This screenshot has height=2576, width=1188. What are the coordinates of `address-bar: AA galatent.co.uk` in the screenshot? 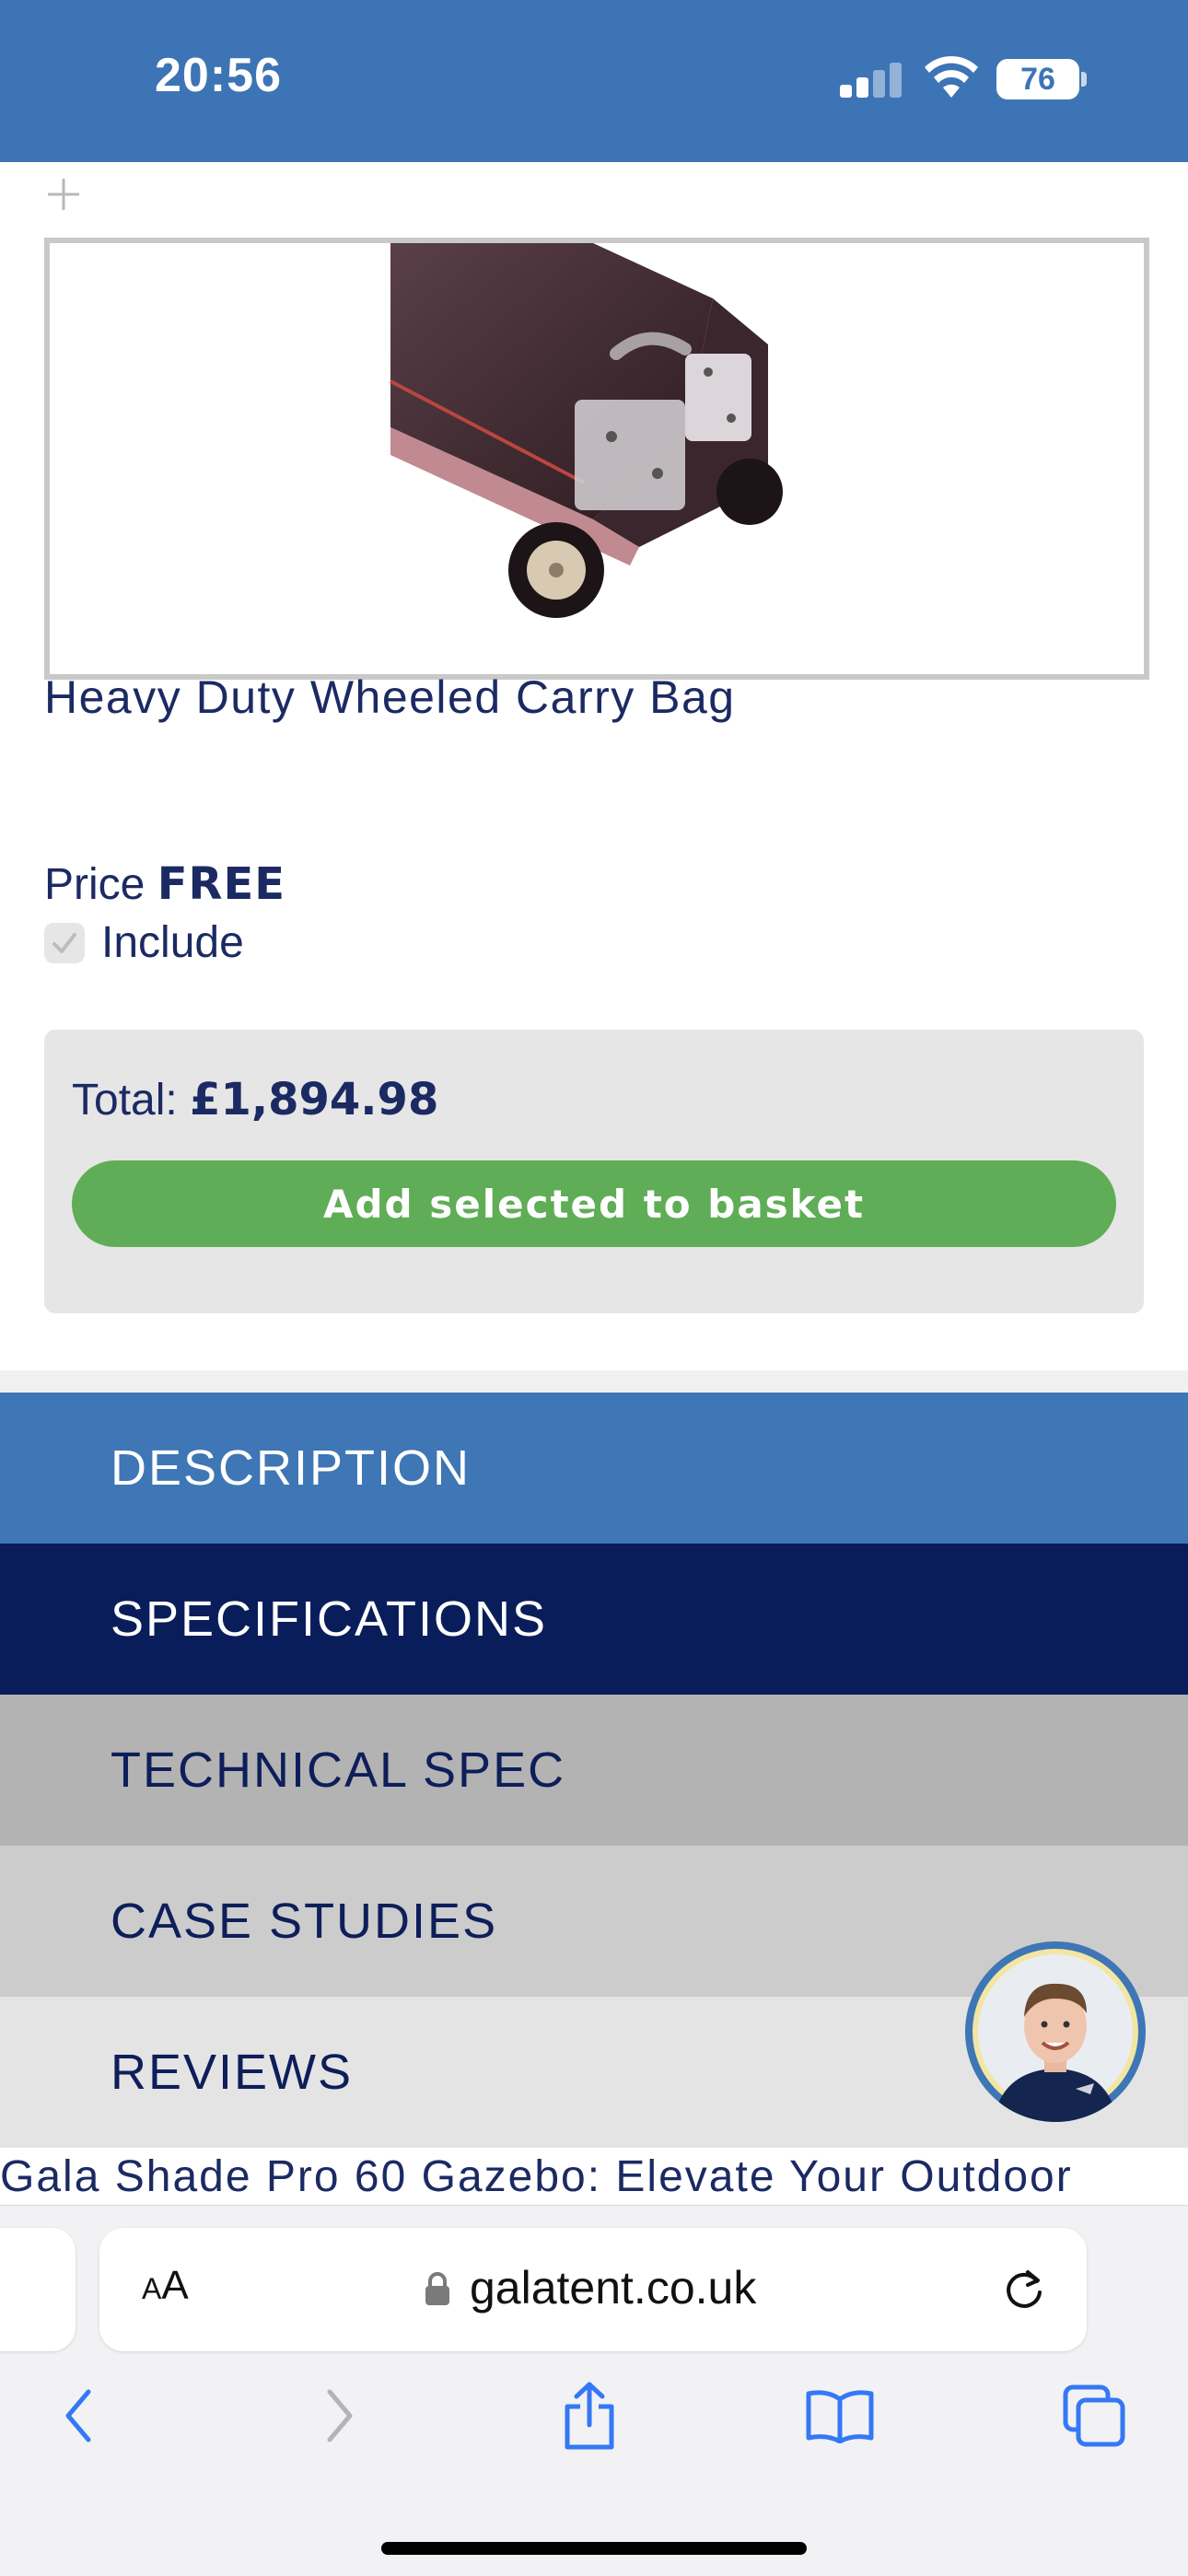 It's located at (593, 2289).